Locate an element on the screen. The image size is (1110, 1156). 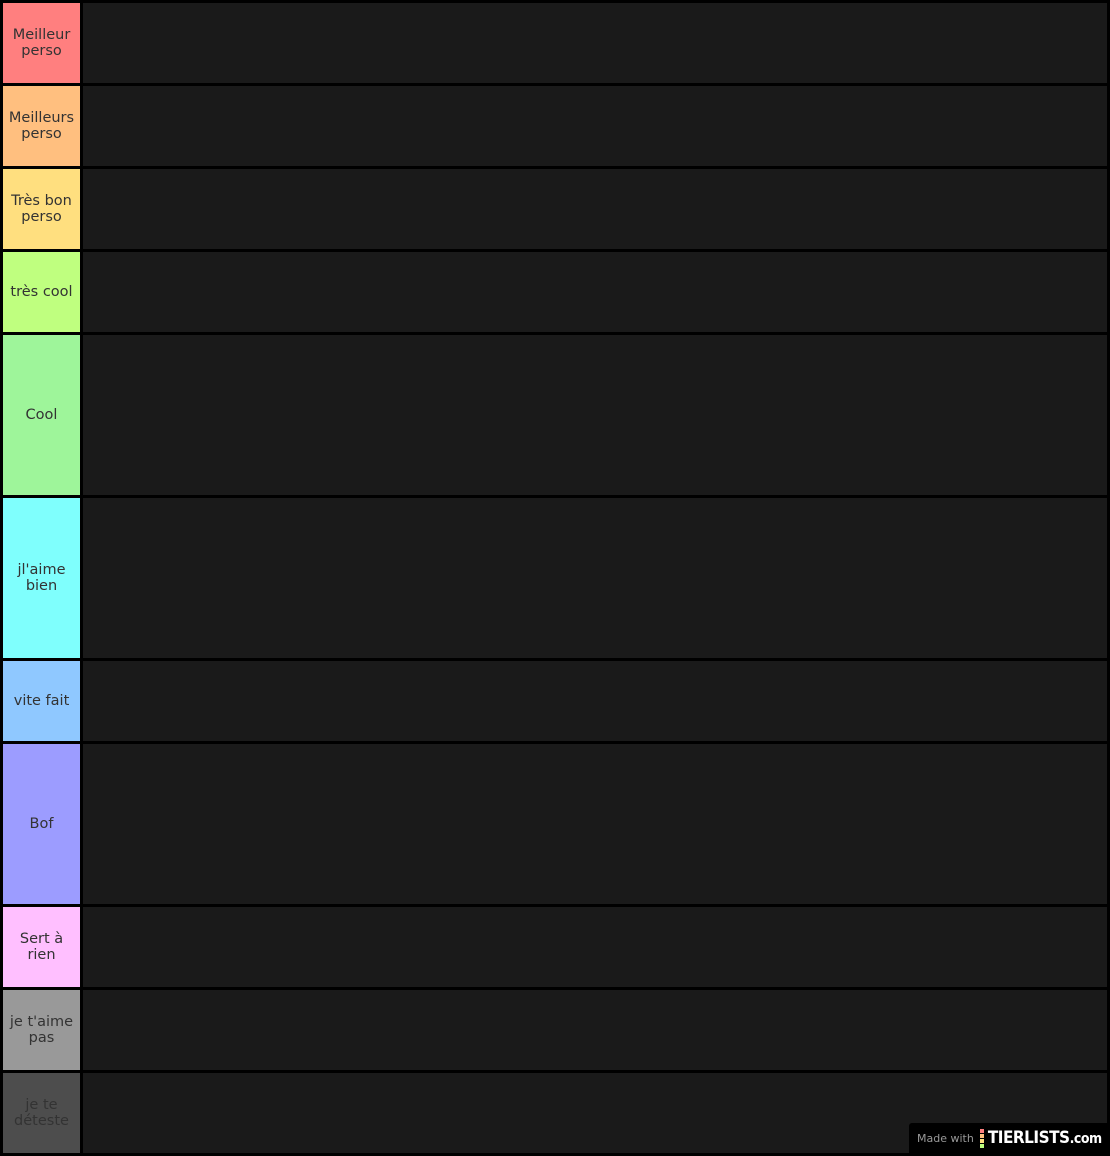
tier-row: Cool is located at coordinates (555, 415).